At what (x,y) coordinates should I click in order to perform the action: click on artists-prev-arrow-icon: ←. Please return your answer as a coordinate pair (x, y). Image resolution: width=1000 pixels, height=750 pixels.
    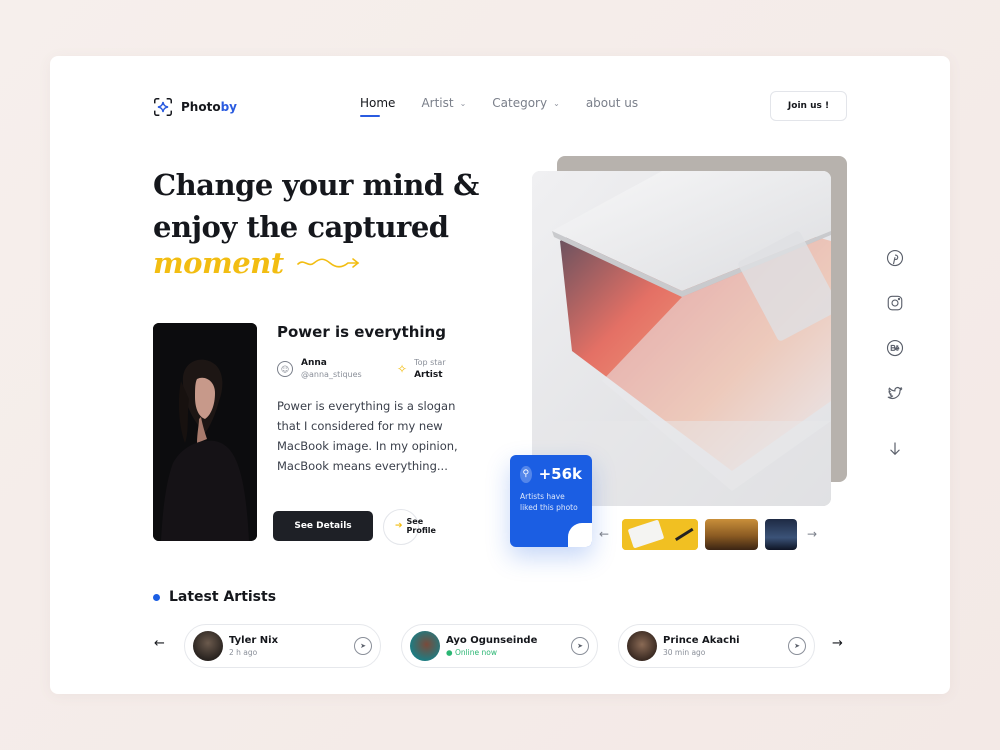
    Looking at the image, I should click on (159, 643).